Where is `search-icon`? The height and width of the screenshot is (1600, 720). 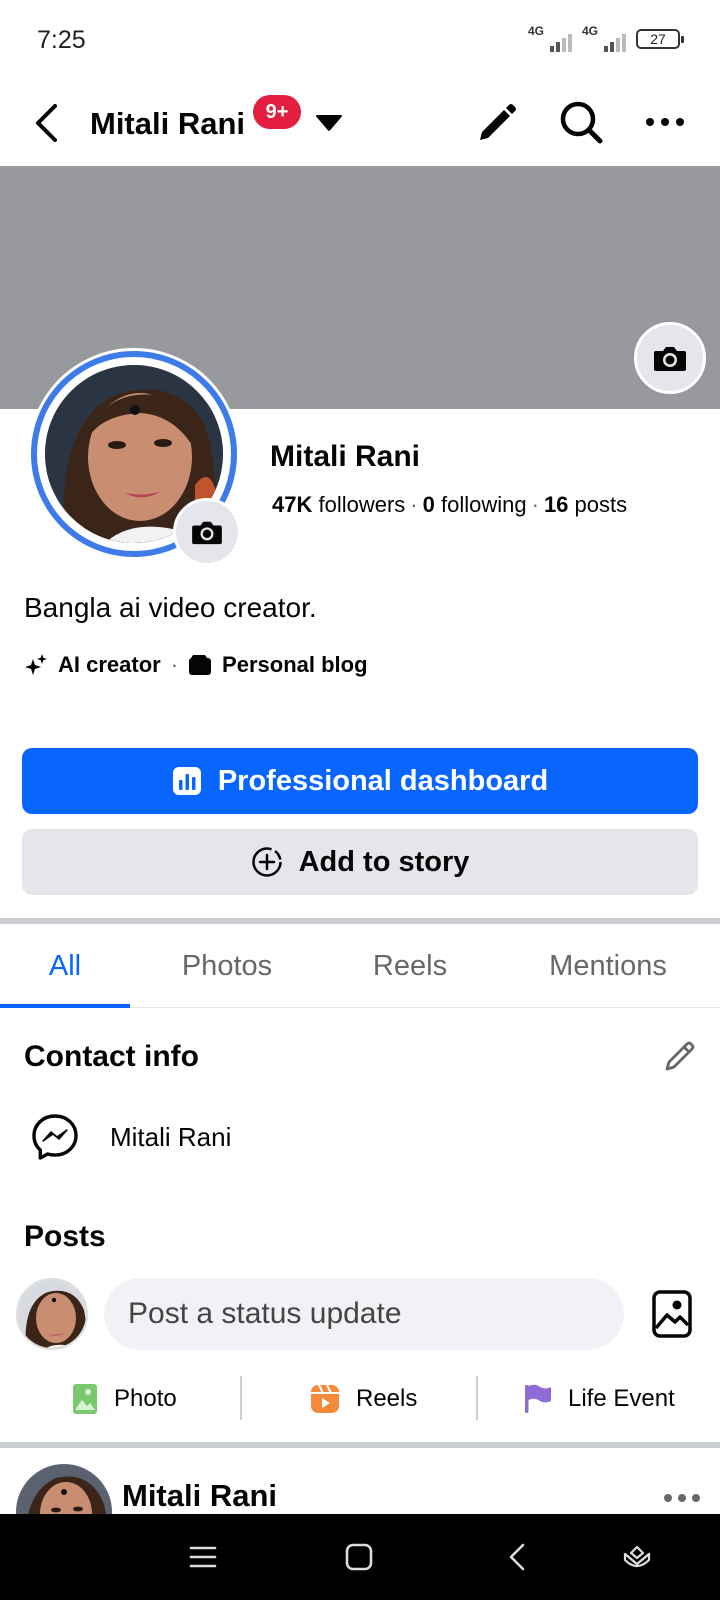 search-icon is located at coordinates (581, 122).